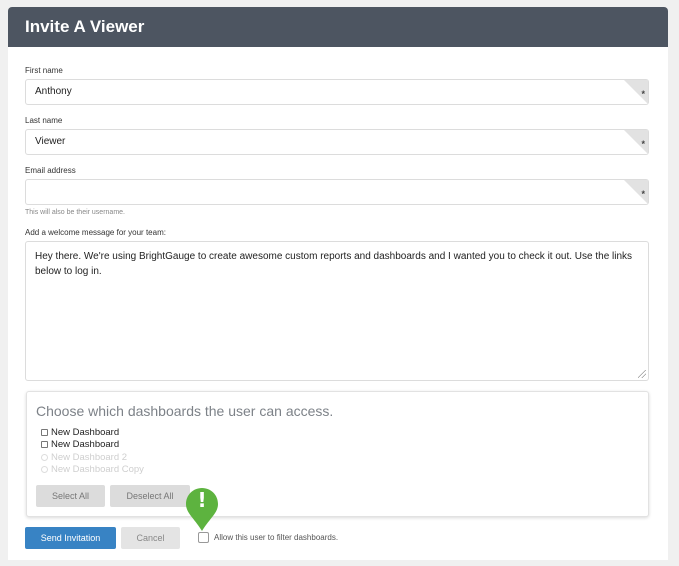  What do you see at coordinates (202, 500) in the screenshot?
I see `exclamation-glyph: !` at bounding box center [202, 500].